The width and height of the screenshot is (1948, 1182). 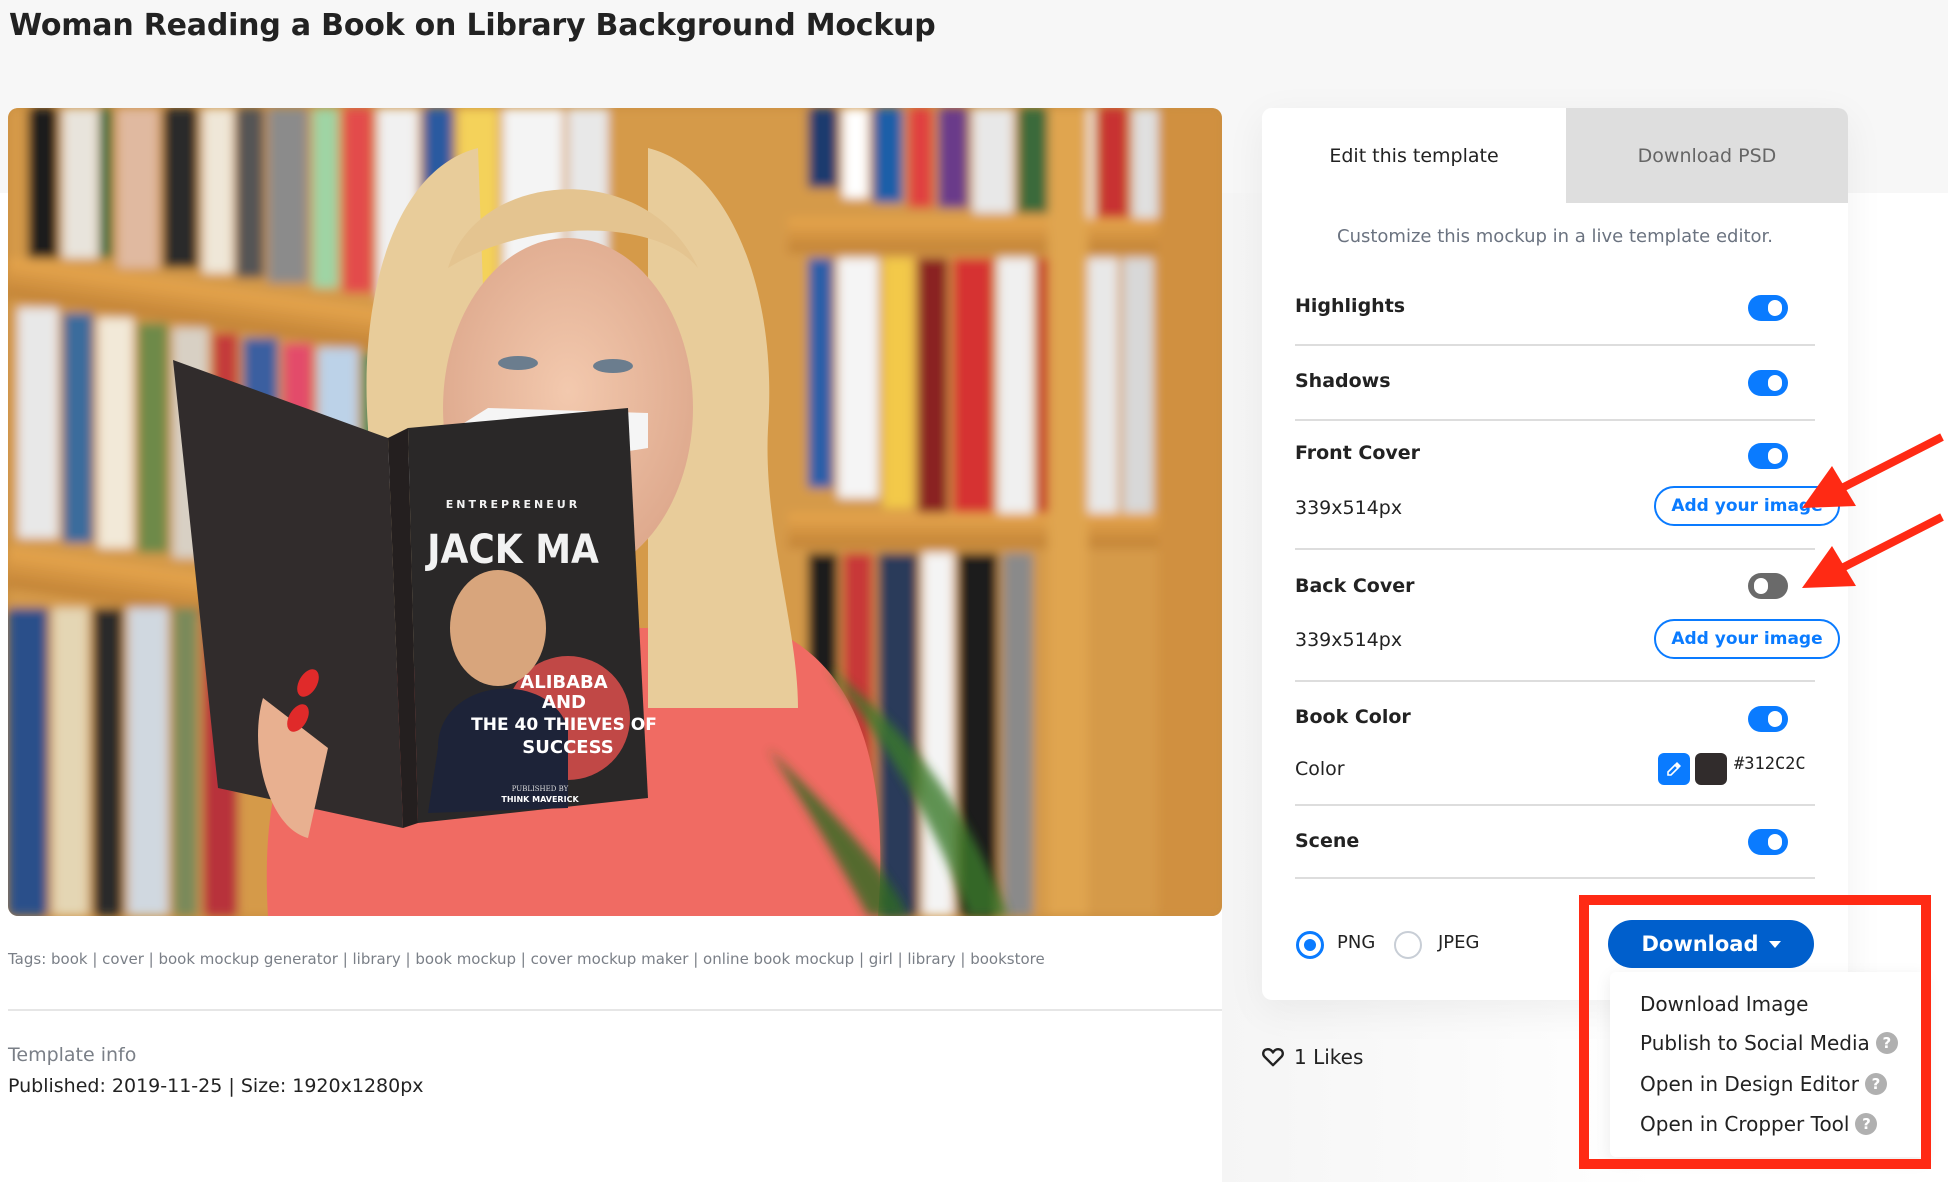 What do you see at coordinates (1768, 719) in the screenshot?
I see `book-color-toggle` at bounding box center [1768, 719].